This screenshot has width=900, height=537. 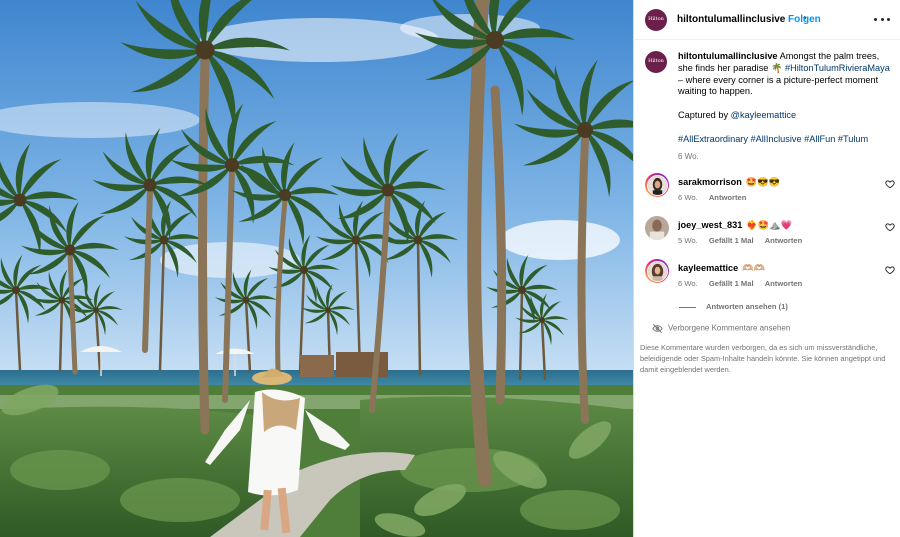 I want to click on caption-hashtag: #Tulum, so click(x=853, y=139).